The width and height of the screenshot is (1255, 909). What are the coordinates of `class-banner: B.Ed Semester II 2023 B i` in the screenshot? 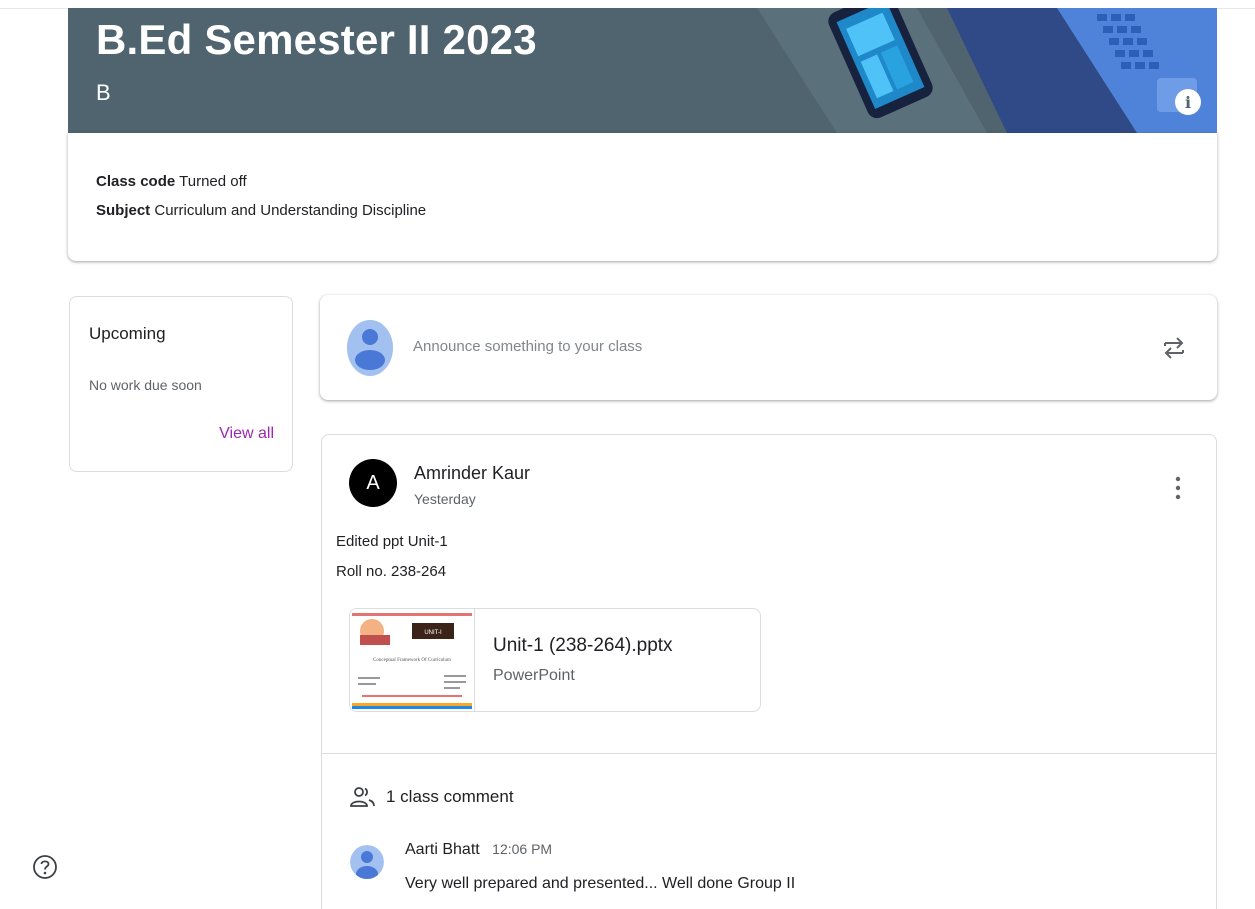 It's located at (642, 70).